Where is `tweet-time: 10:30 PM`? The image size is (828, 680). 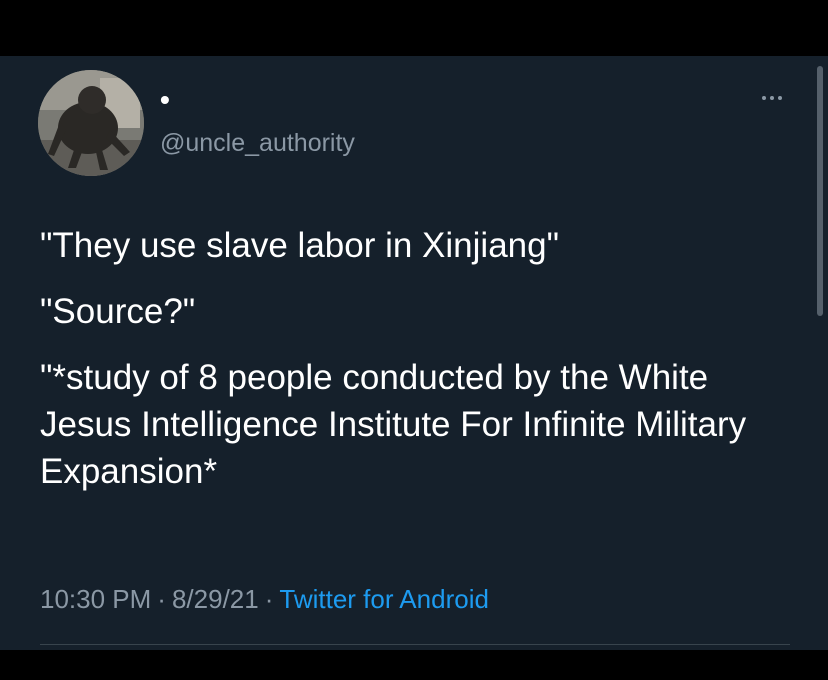
tweet-time: 10:30 PM is located at coordinates (95, 599).